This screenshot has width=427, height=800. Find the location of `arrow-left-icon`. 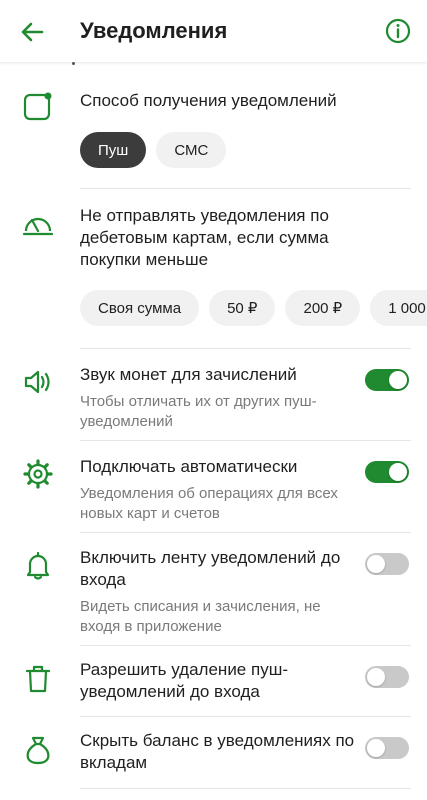

arrow-left-icon is located at coordinates (32, 32).